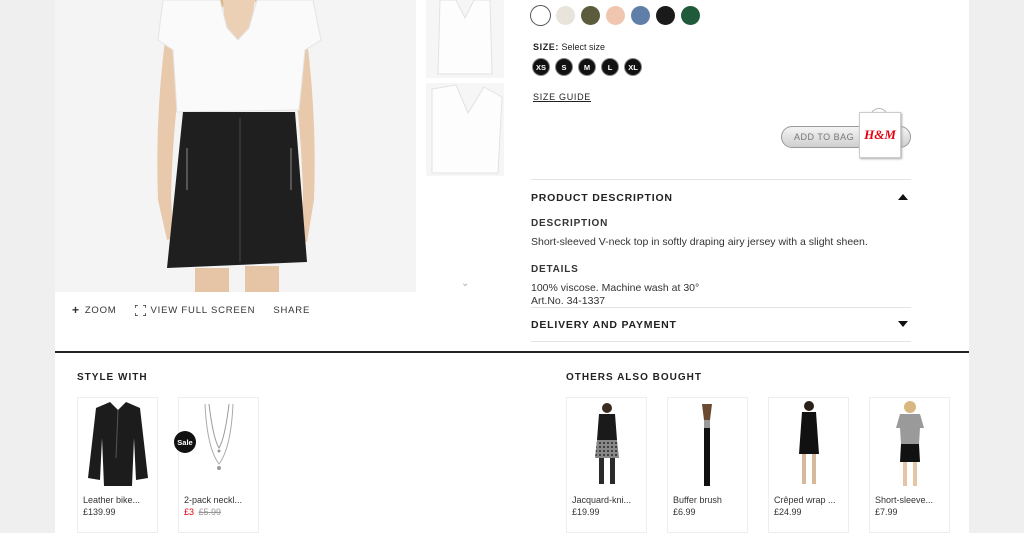 Image resolution: width=1024 pixels, height=533 pixels. Describe the element at coordinates (690, 15) in the screenshot. I see `swatch-green` at that location.